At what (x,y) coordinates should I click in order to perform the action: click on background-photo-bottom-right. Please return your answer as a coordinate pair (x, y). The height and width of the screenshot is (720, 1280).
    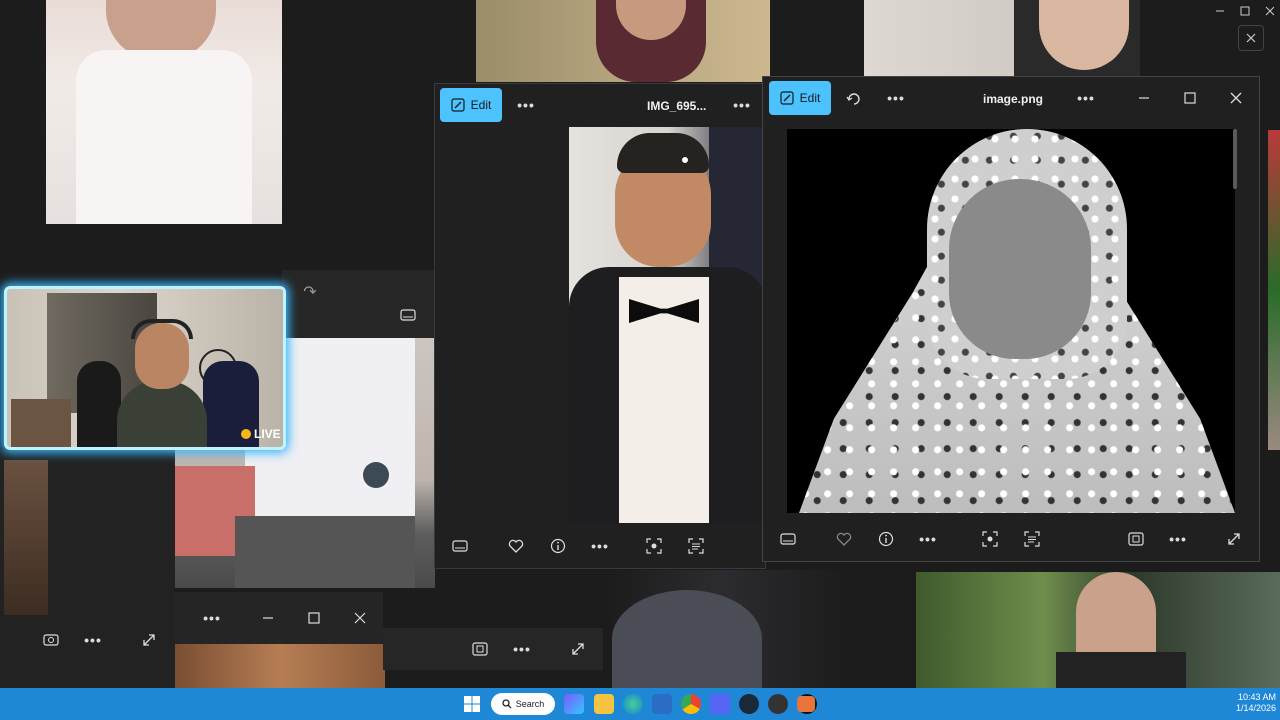
    Looking at the image, I should click on (1098, 630).